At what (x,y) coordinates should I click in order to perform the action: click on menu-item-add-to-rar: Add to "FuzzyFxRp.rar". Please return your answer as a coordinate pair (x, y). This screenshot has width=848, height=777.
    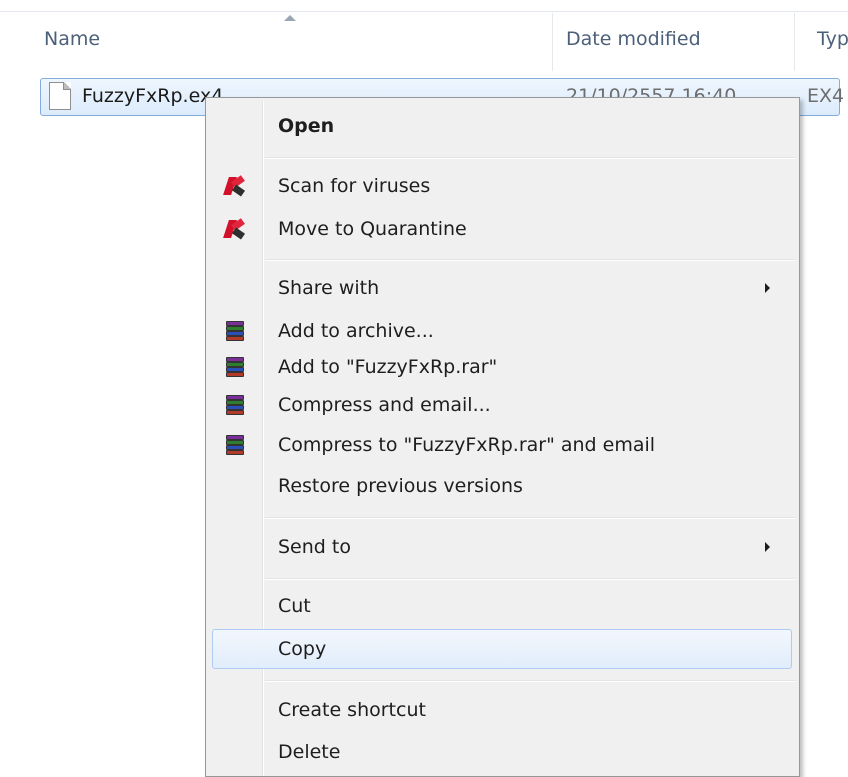
    Looking at the image, I should click on (502, 367).